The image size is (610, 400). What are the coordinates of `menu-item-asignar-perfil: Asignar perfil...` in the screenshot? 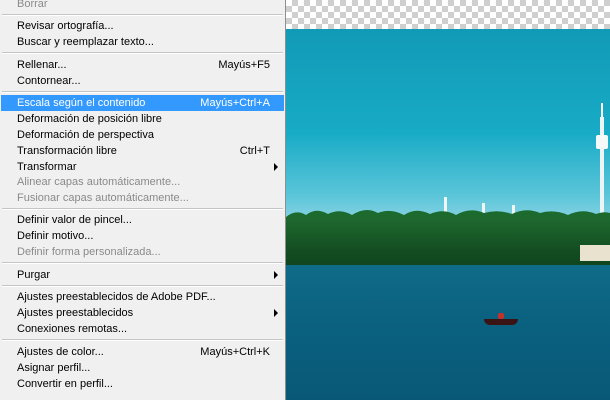 It's located at (142, 368).